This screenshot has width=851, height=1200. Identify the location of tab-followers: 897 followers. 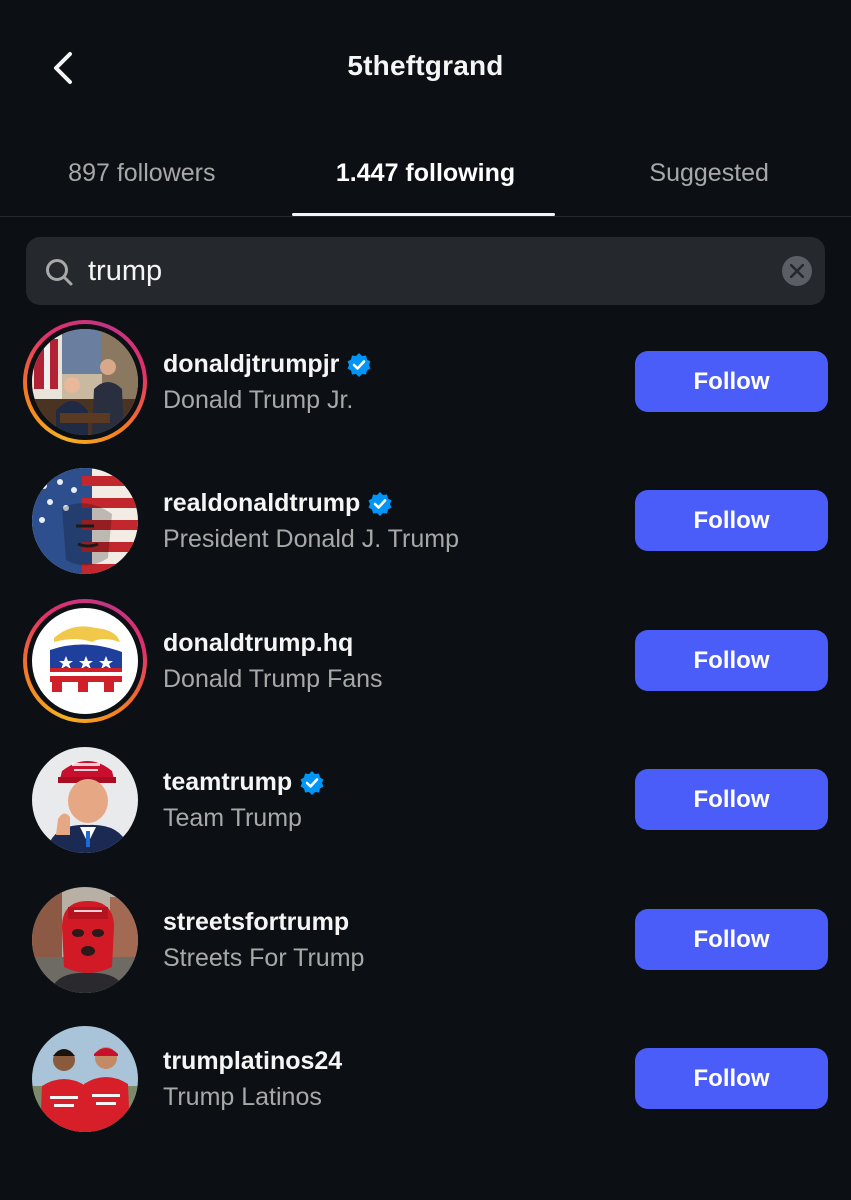
(142, 178).